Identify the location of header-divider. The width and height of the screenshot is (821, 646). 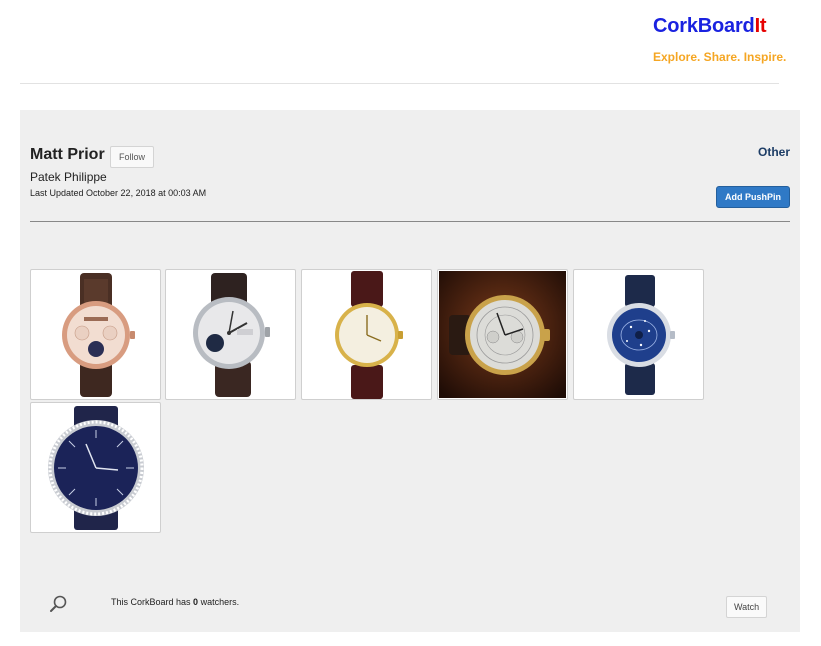
(399, 83).